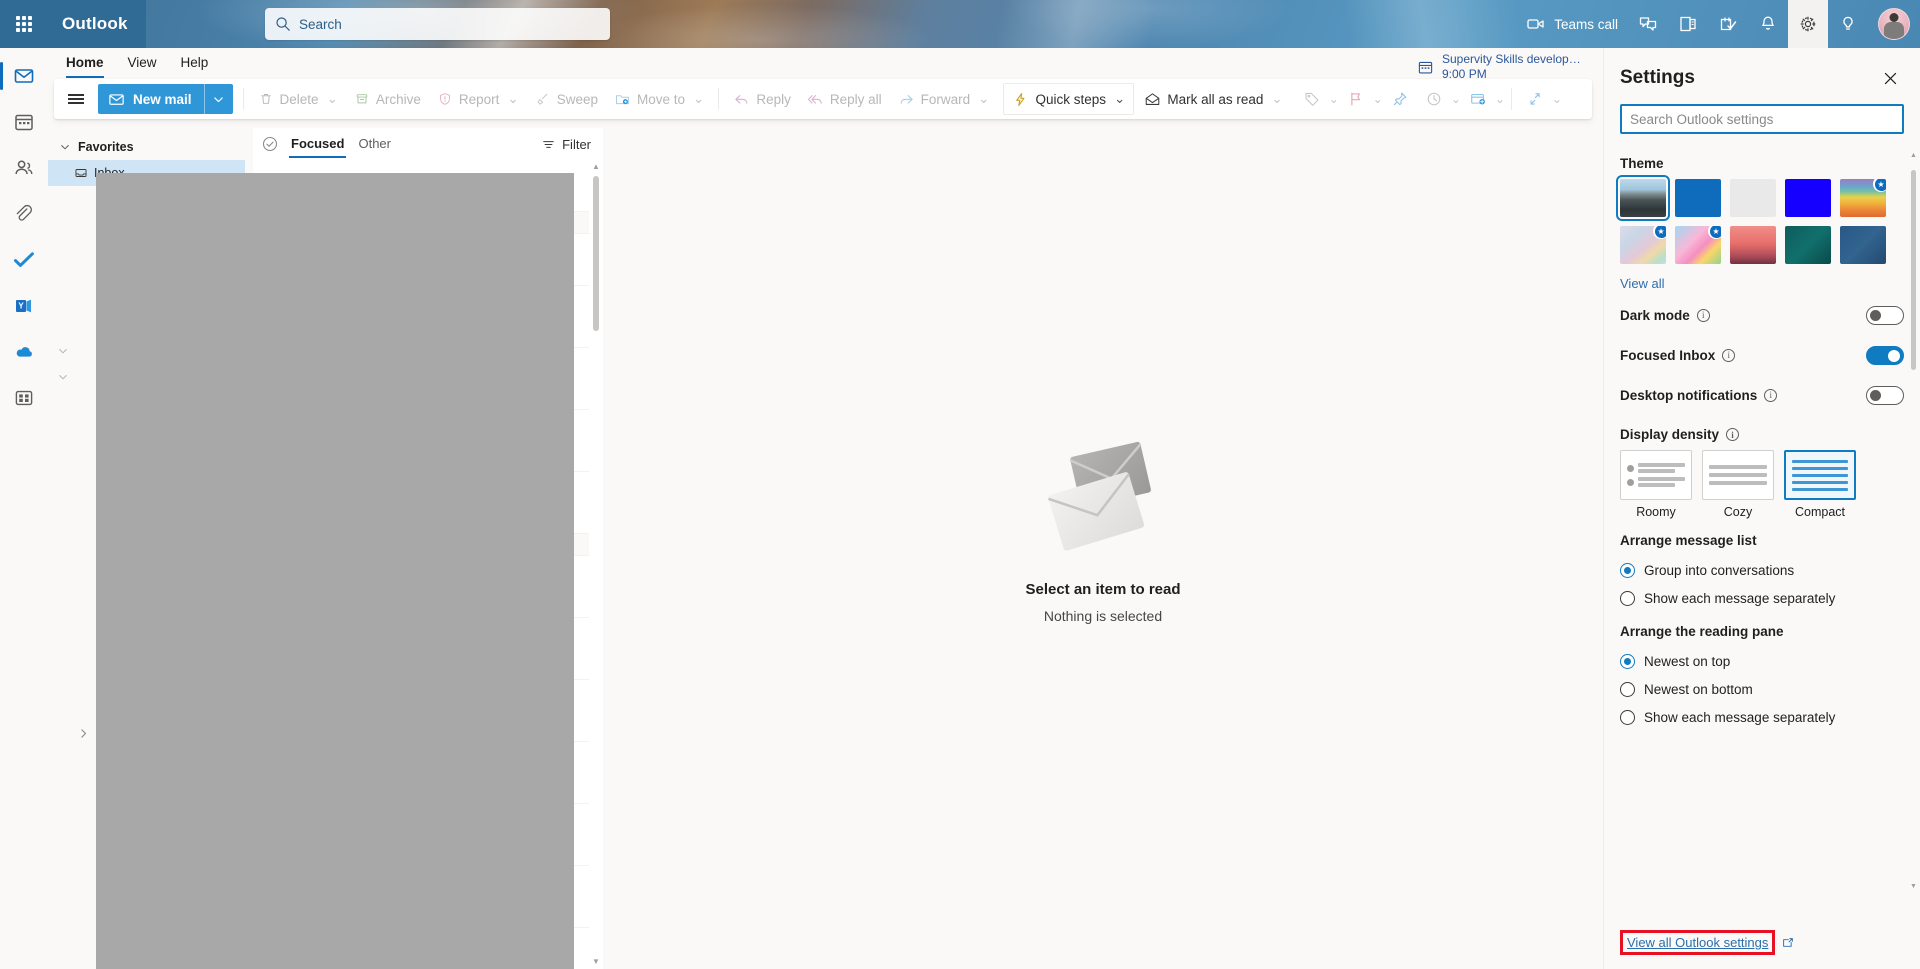  Describe the element at coordinates (449, 24) in the screenshot. I see `search-input` at that location.